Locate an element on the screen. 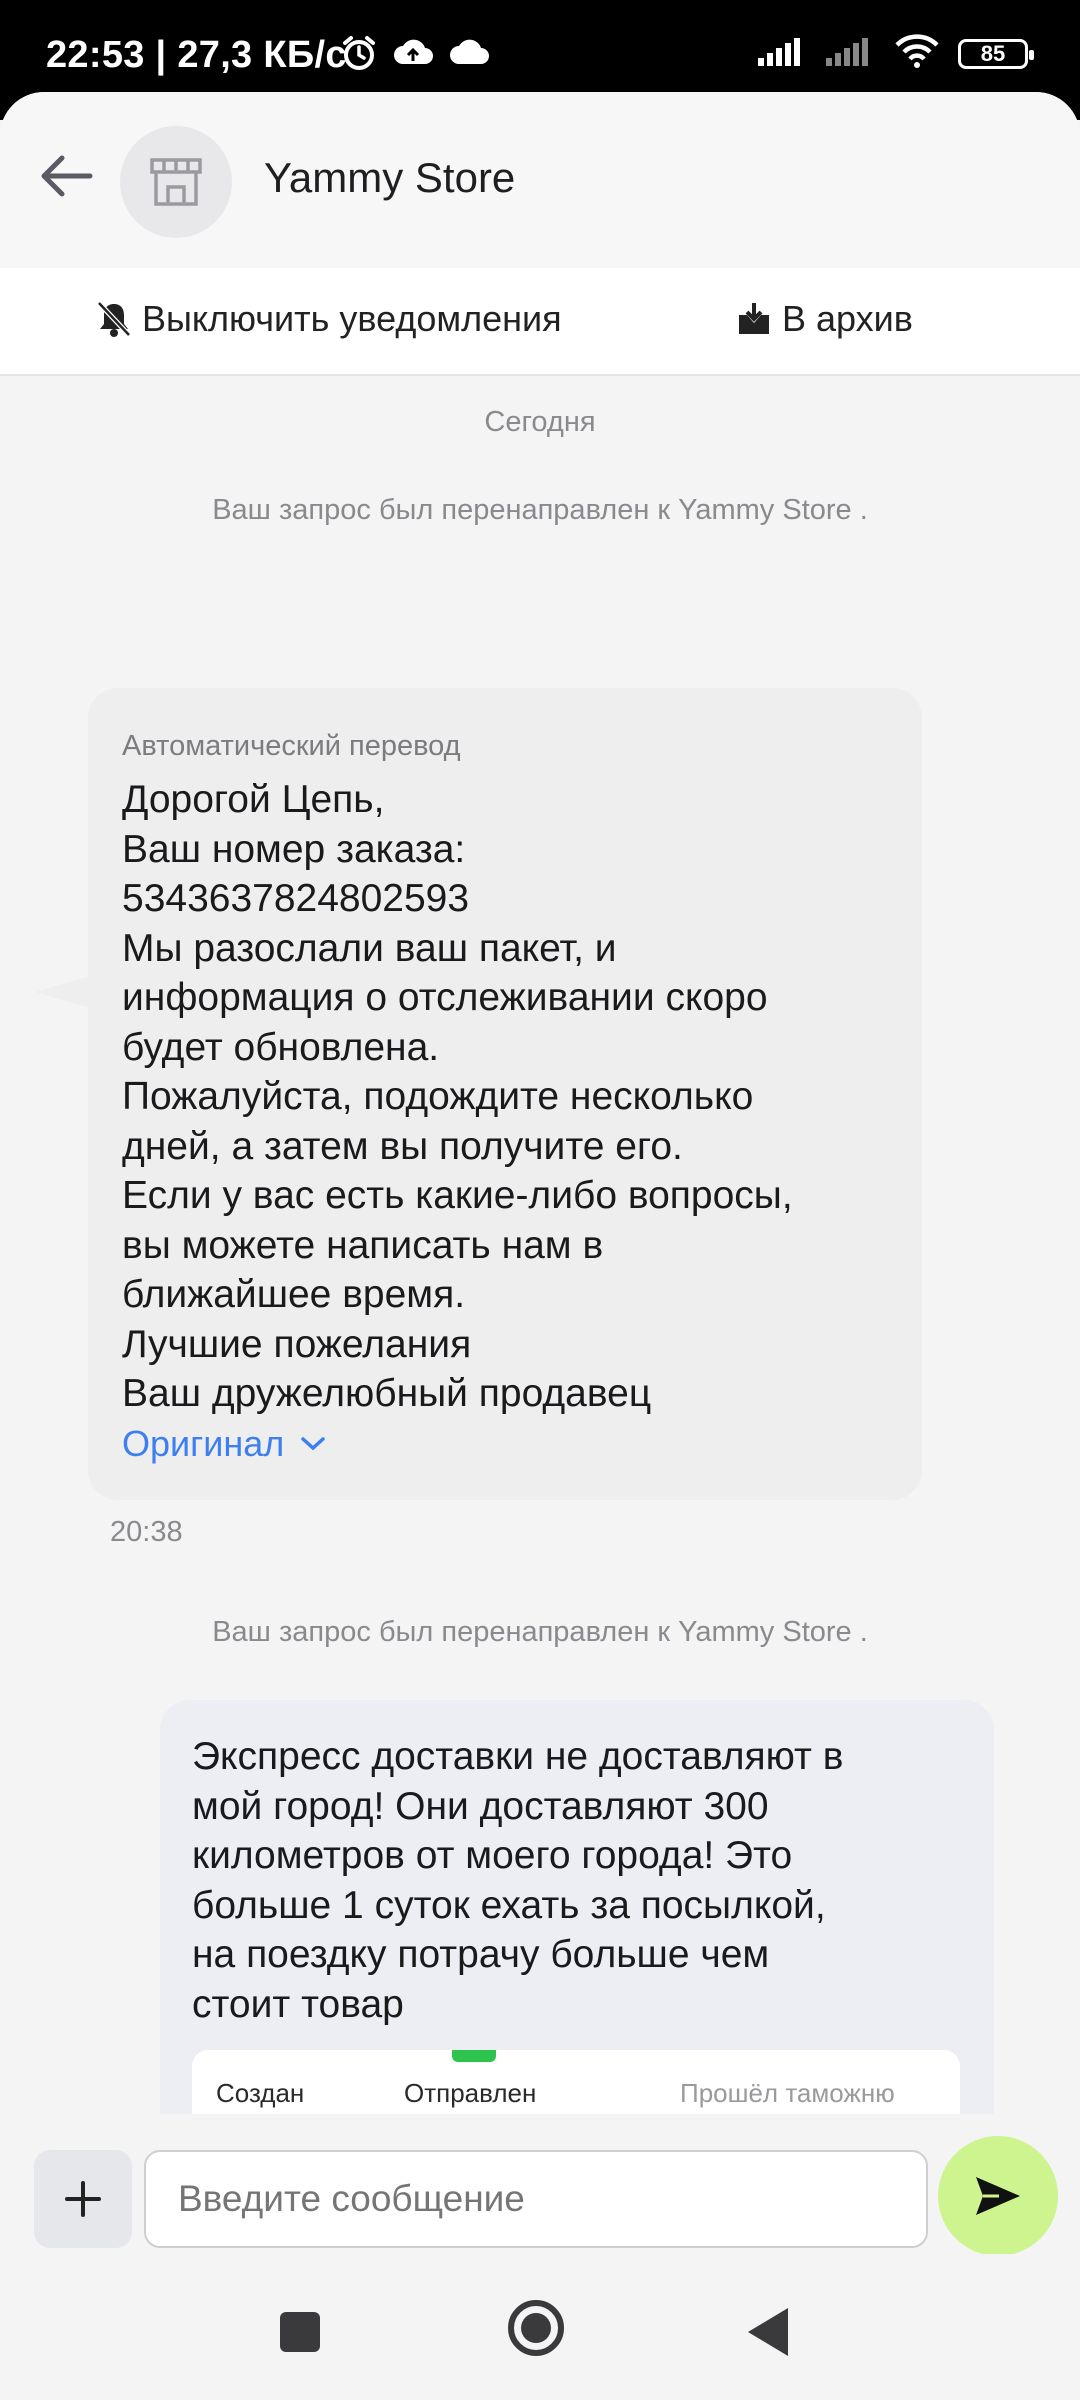 This screenshot has width=1080, height=2400. message-line: 5343637824802593 is located at coordinates (296, 898).